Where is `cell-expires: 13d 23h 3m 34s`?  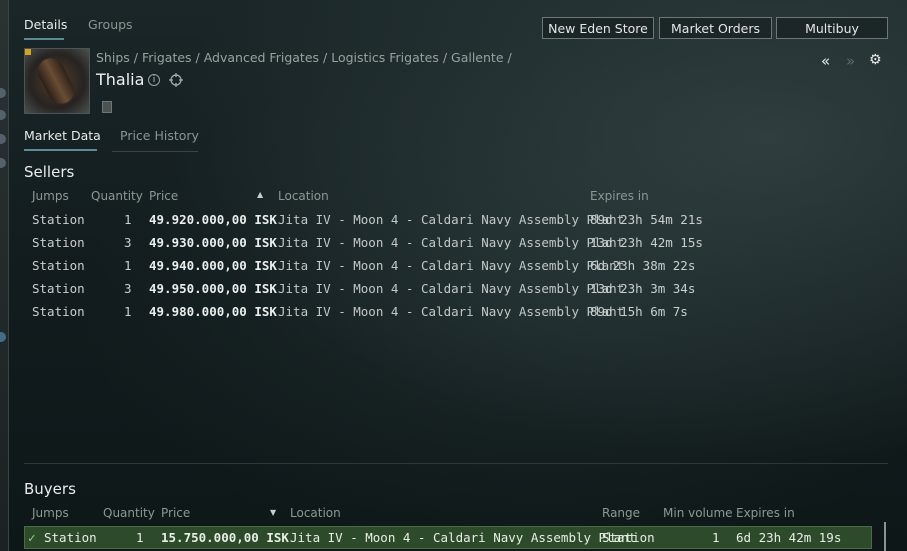 cell-expires: 13d 23h 3m 34s is located at coordinates (643, 288).